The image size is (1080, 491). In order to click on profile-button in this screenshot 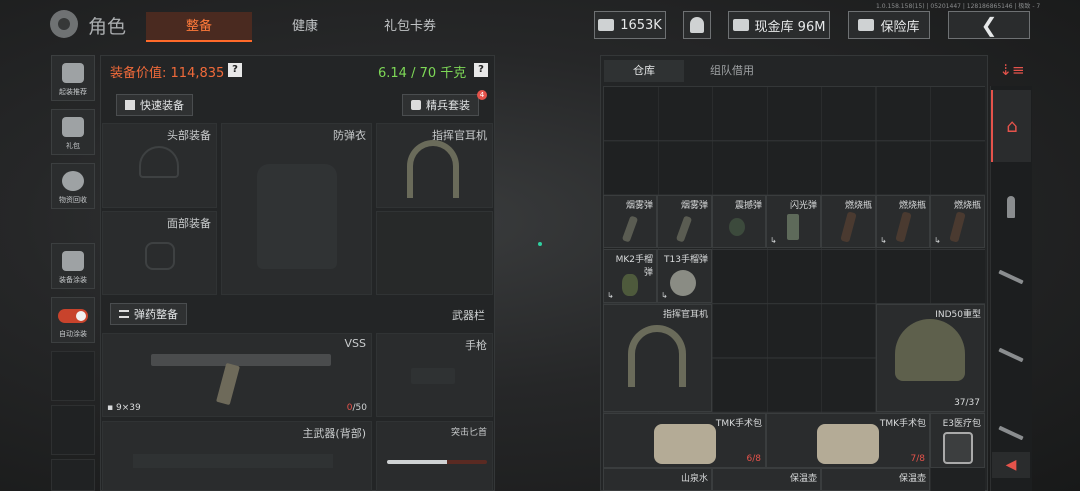, I will do `click(697, 25)`.